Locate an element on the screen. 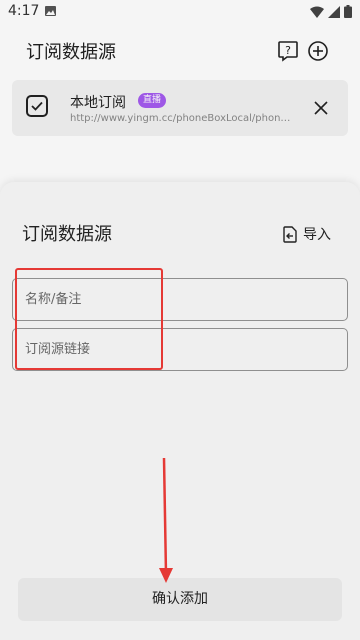  sheet-title: 订阅数据源 is located at coordinates (67, 234).